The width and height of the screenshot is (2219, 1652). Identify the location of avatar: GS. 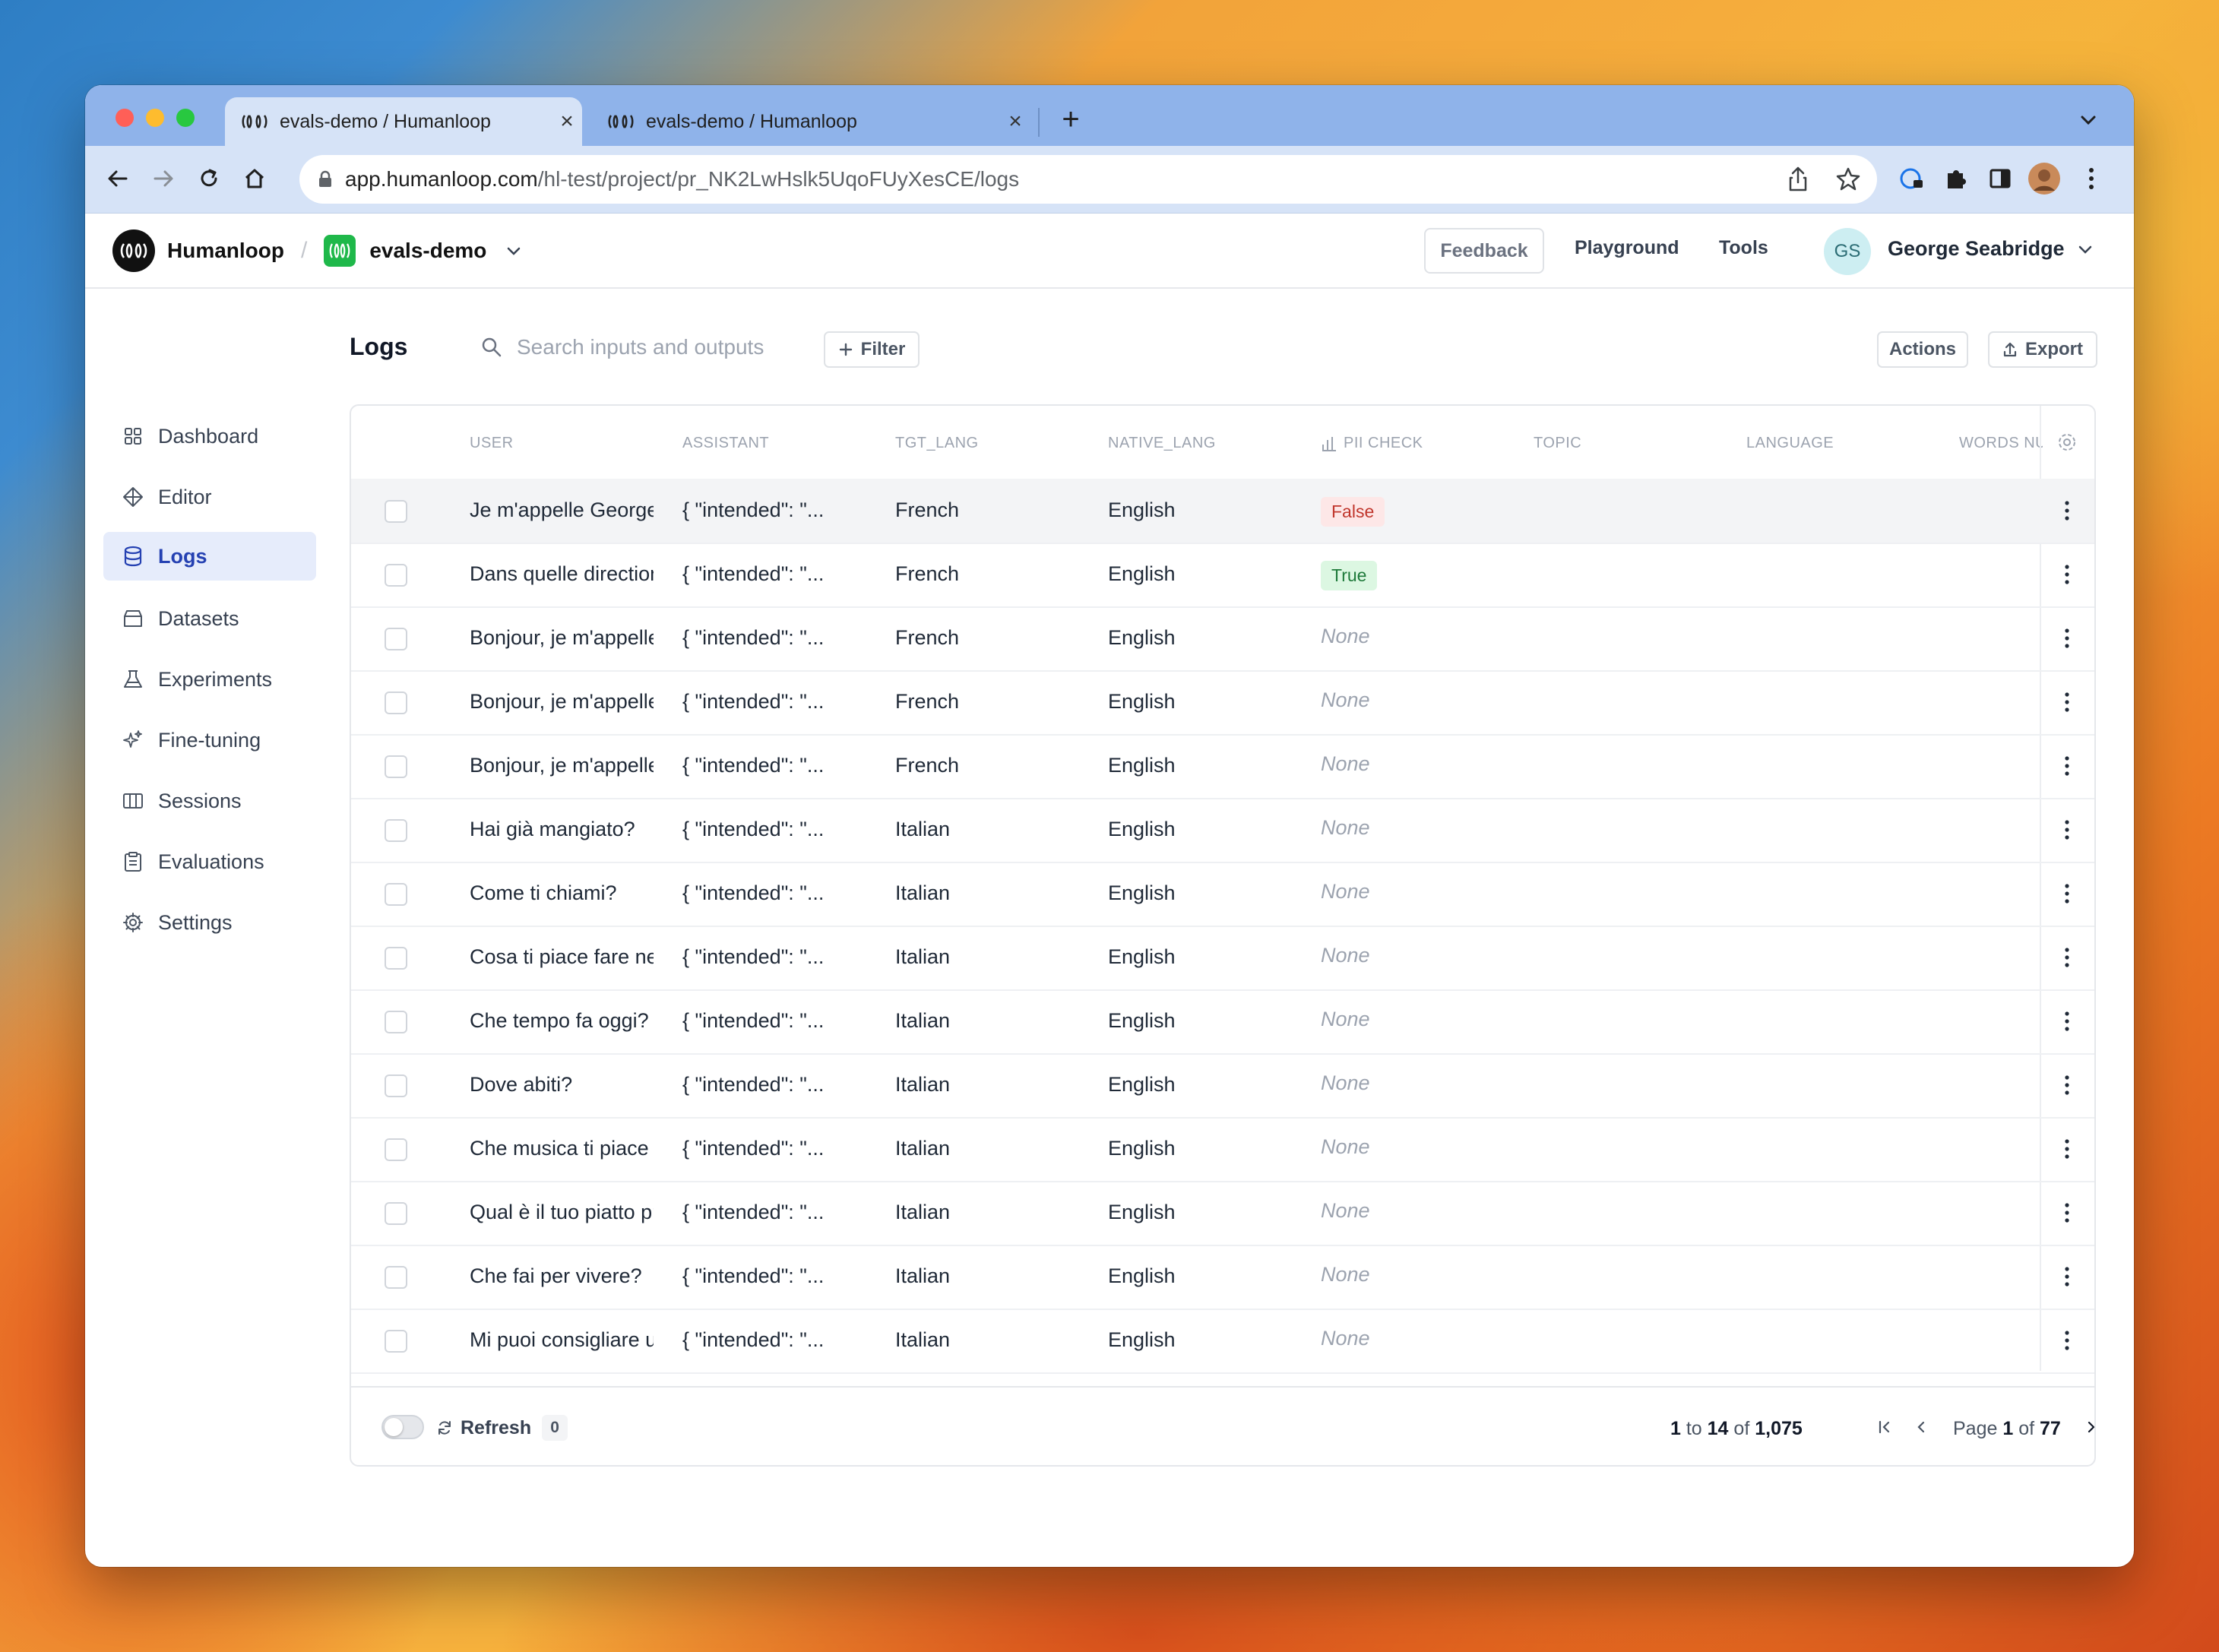
(1847, 251).